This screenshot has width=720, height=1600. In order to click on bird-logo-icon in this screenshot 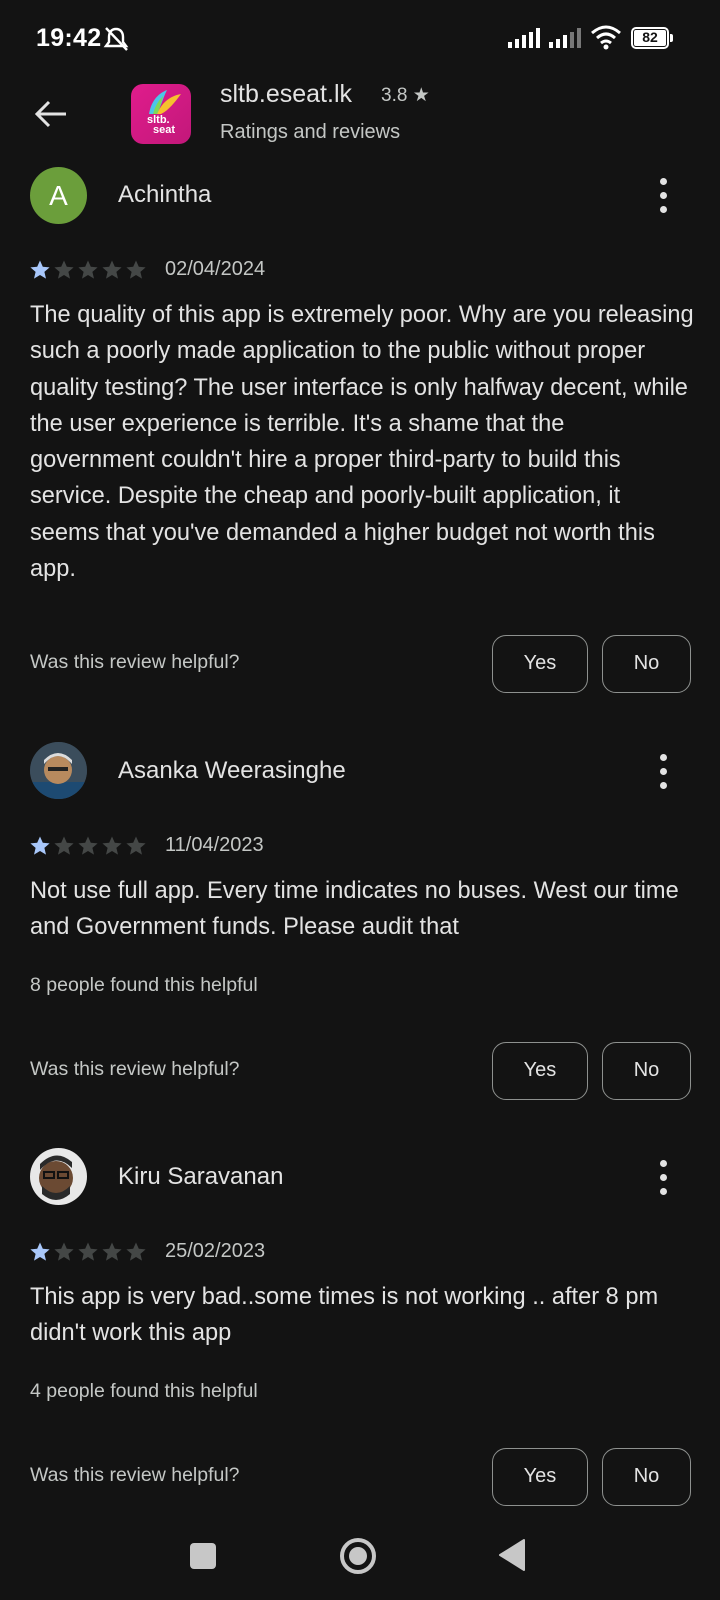, I will do `click(165, 102)`.